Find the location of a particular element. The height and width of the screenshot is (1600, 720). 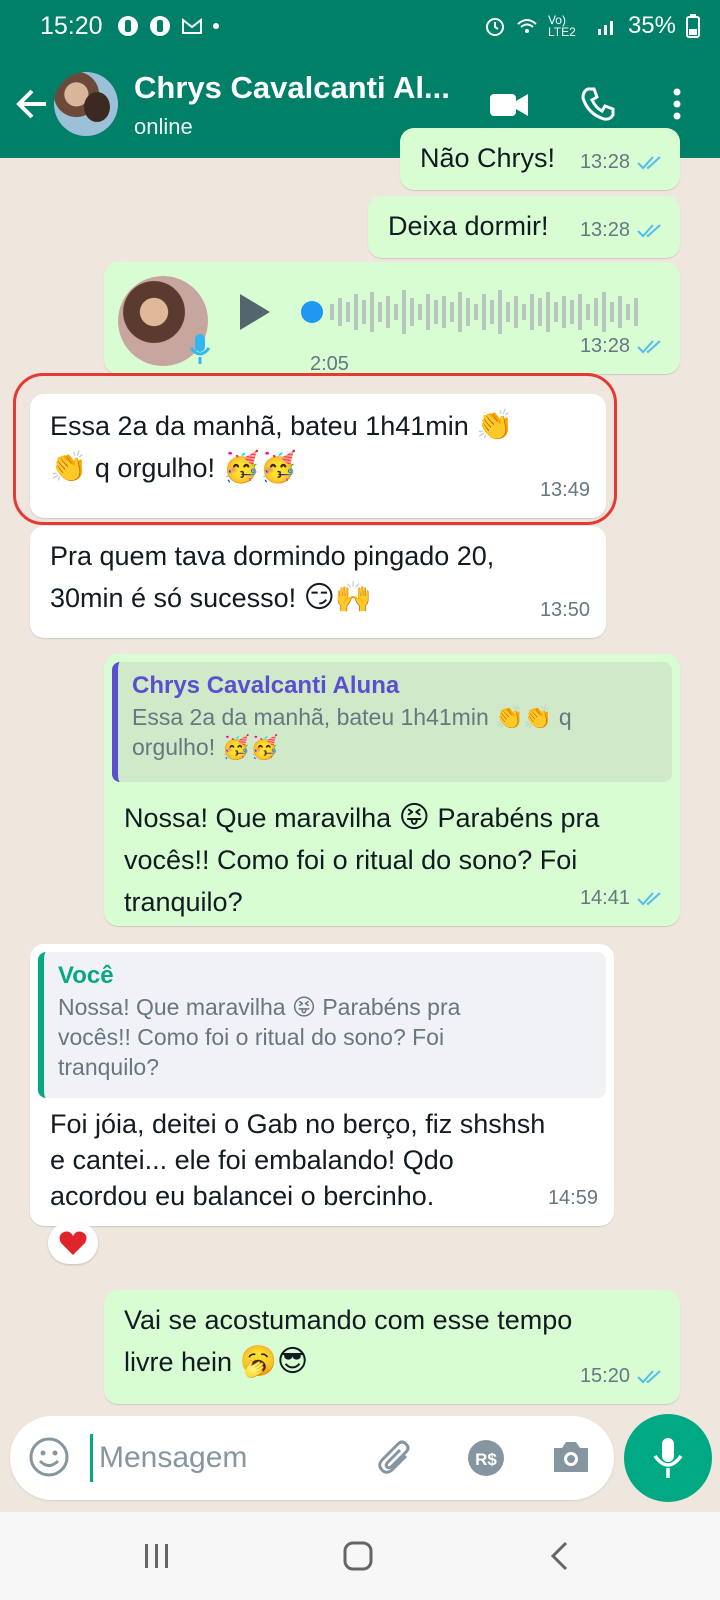

message-text-line: Pra quem tava dormindo pingado 20, is located at coordinates (272, 556).